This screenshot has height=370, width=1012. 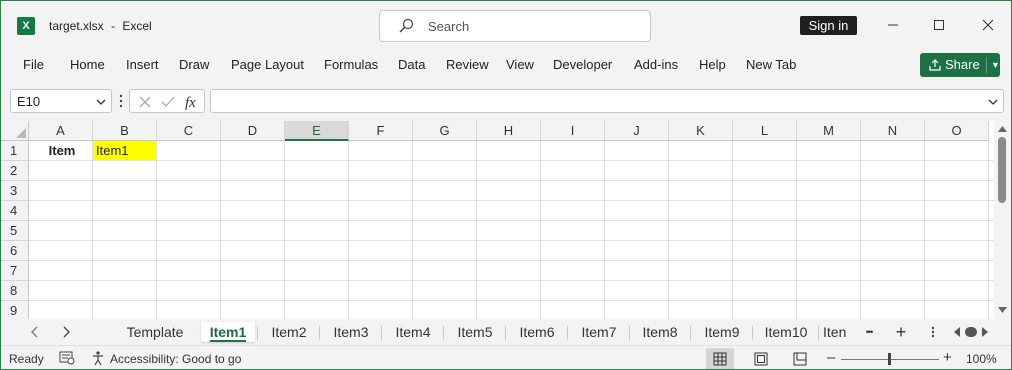 What do you see at coordinates (15, 271) in the screenshot?
I see `row-header-7: 7` at bounding box center [15, 271].